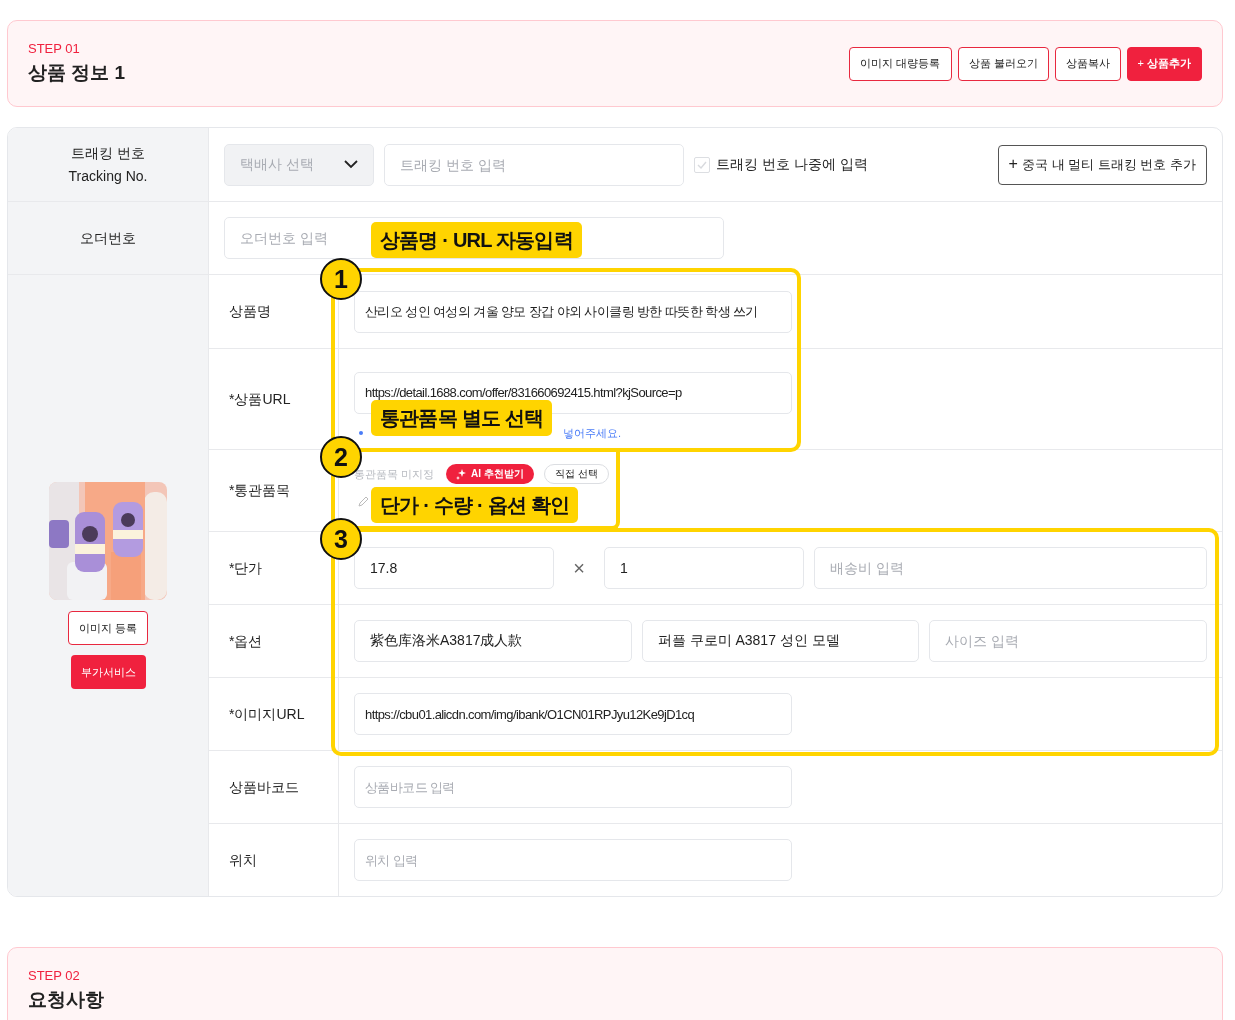  Describe the element at coordinates (108, 238) in the screenshot. I see `row-label: 오더번호` at that location.